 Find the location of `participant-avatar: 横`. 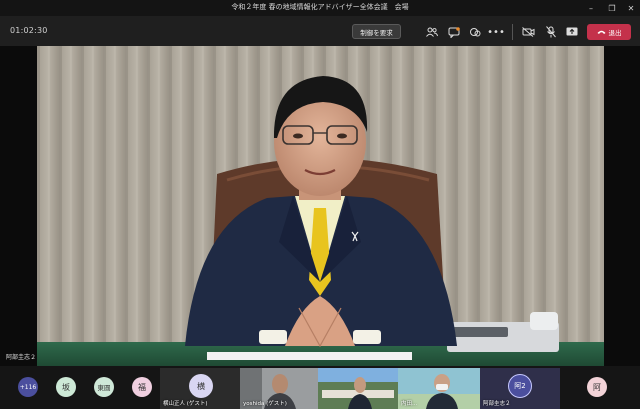

participant-avatar: 横 is located at coordinates (201, 386).